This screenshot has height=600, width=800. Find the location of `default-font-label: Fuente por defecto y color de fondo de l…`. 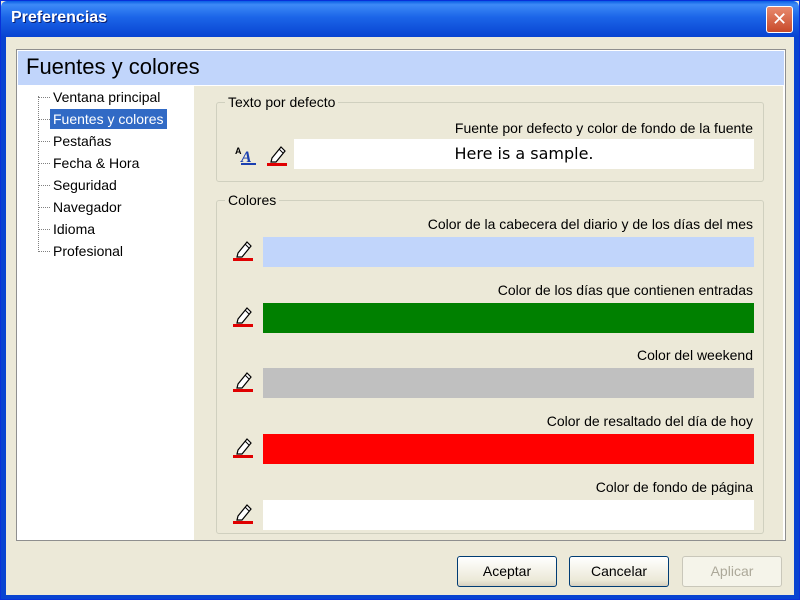

default-font-label: Fuente por defecto y color de fondo de l… is located at coordinates (603, 128).